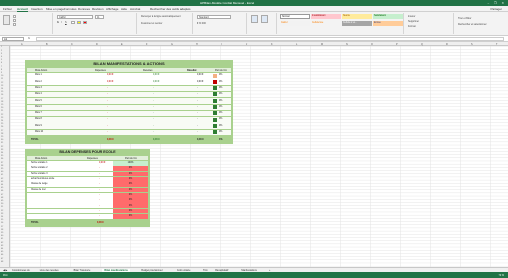 The height and width of the screenshot is (278, 508). I want to click on cut-icon, so click(14, 16).